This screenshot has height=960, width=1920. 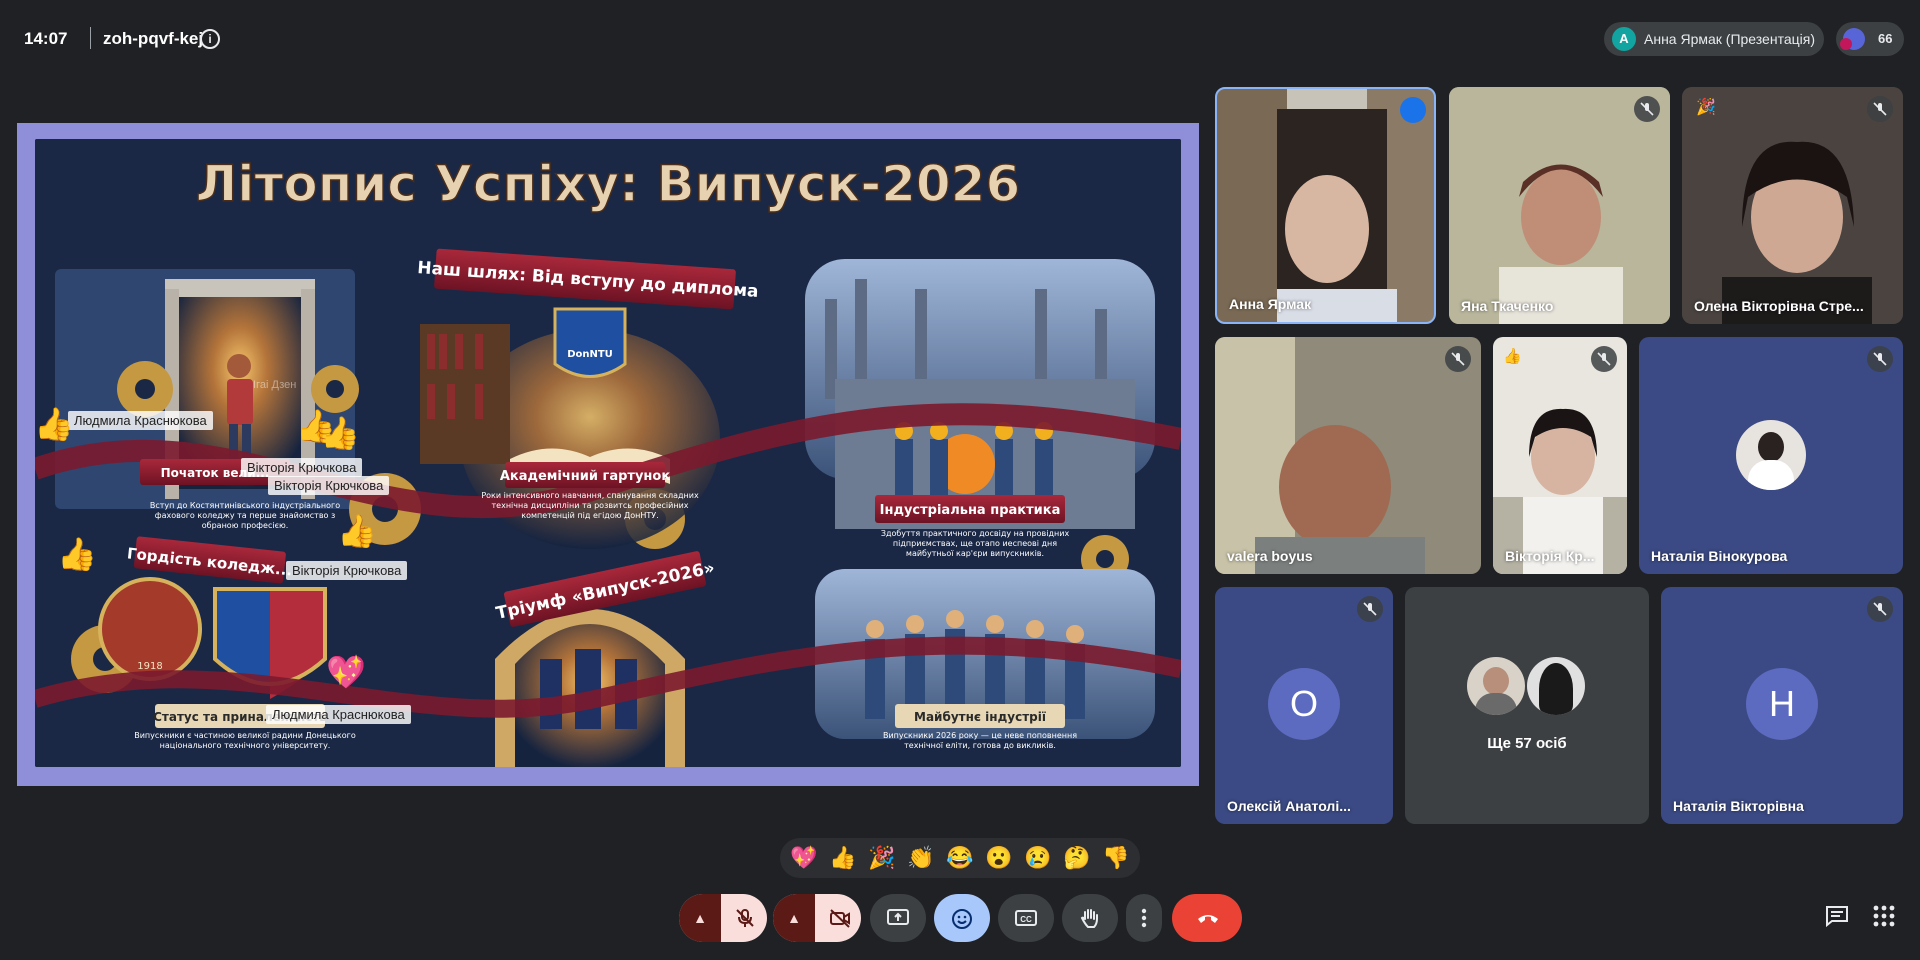 What do you see at coordinates (1852, 39) in the screenshot?
I see `participants-avatars` at bounding box center [1852, 39].